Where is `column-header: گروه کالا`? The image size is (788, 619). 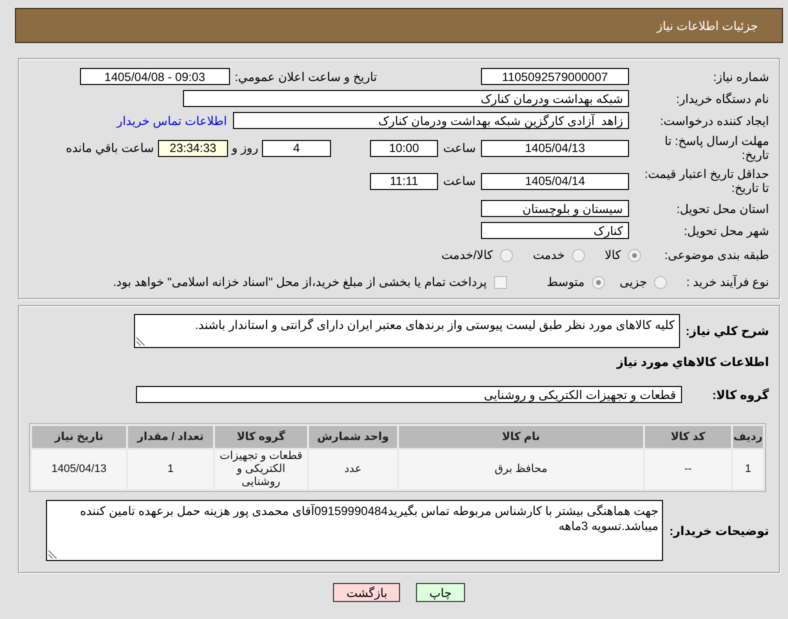
column-header: گروه کالا is located at coordinates (261, 437).